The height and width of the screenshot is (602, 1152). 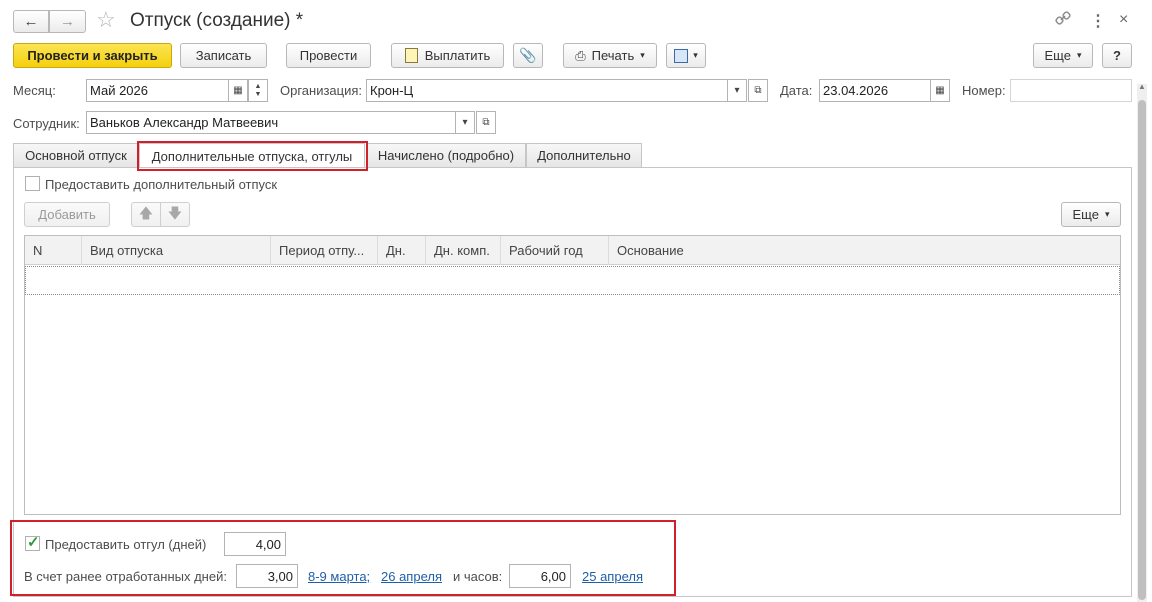 What do you see at coordinates (612, 576) in the screenshot?
I see `hours-link-april: 25 апреля` at bounding box center [612, 576].